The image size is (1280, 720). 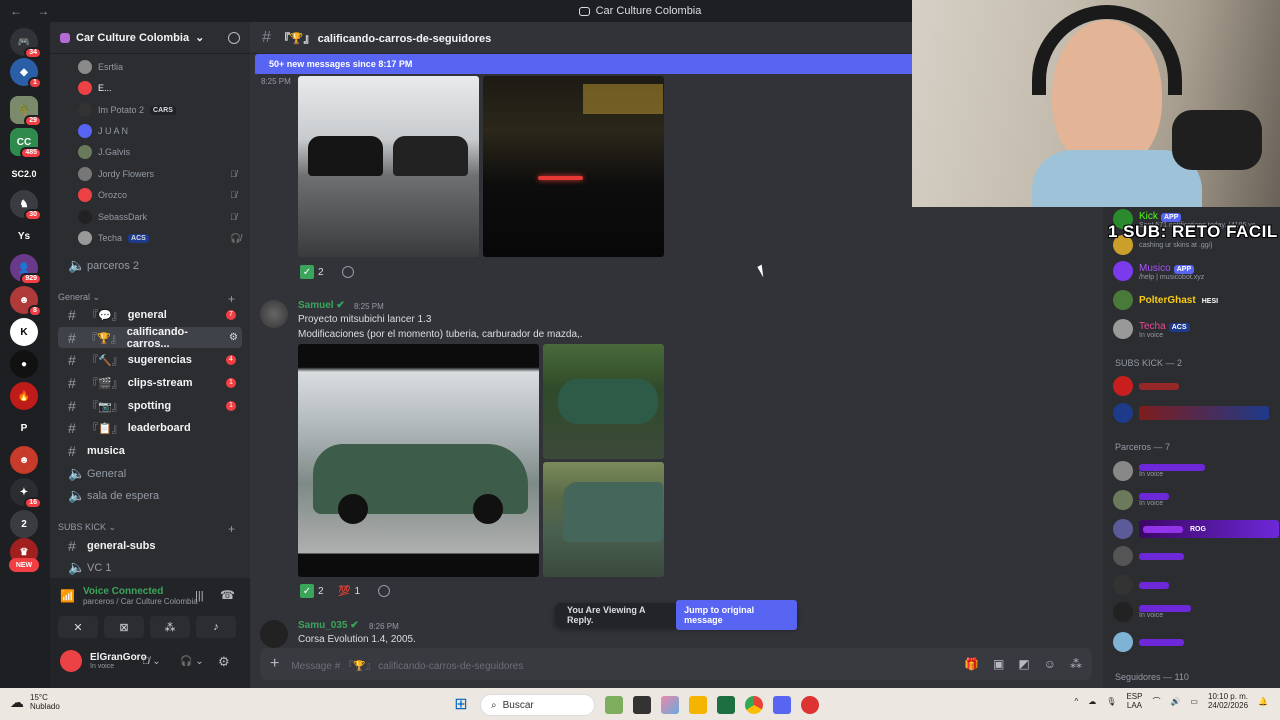 What do you see at coordinates (150, 382) in the screenshot?
I see `channel-clips-stream: # 『🎬』 clips-stream 1` at bounding box center [150, 382].